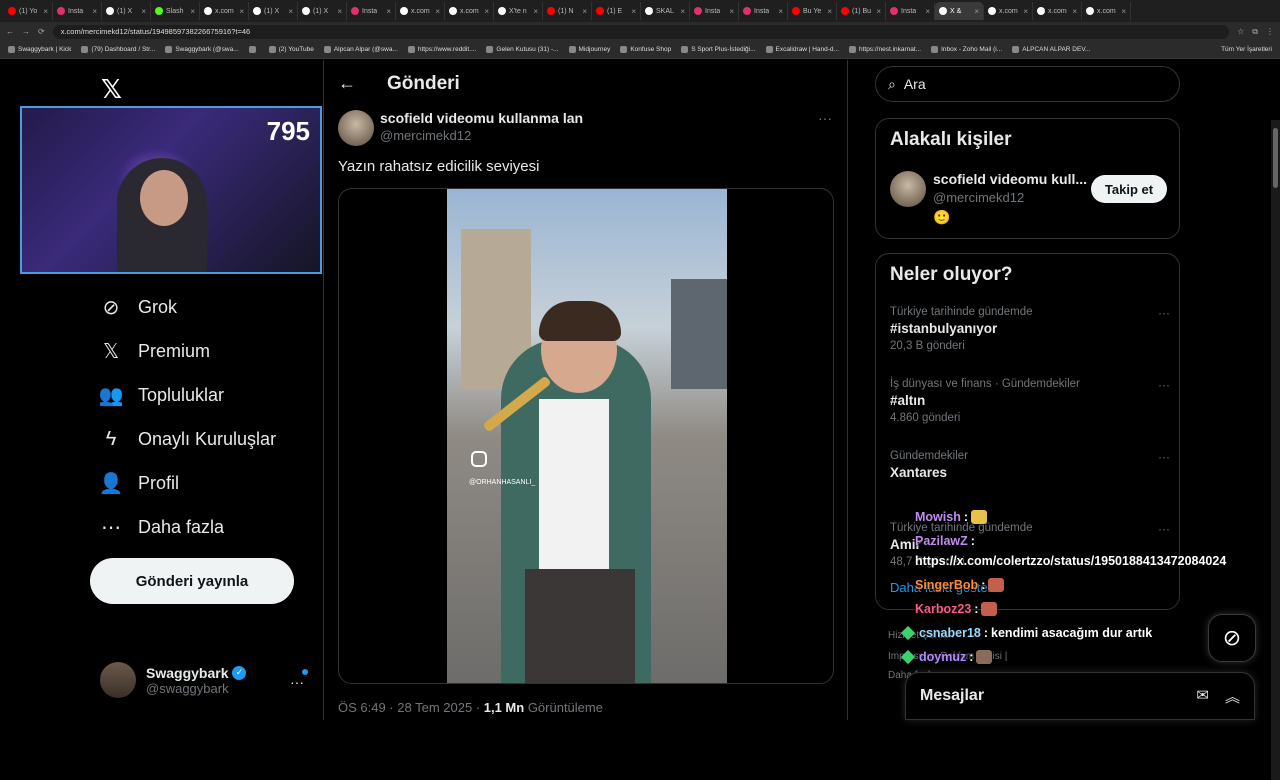  What do you see at coordinates (188, 439) in the screenshot?
I see `nav-item-onaylı-kuruluşlar: ϟ Onaylı Kuruluşlar` at bounding box center [188, 439].